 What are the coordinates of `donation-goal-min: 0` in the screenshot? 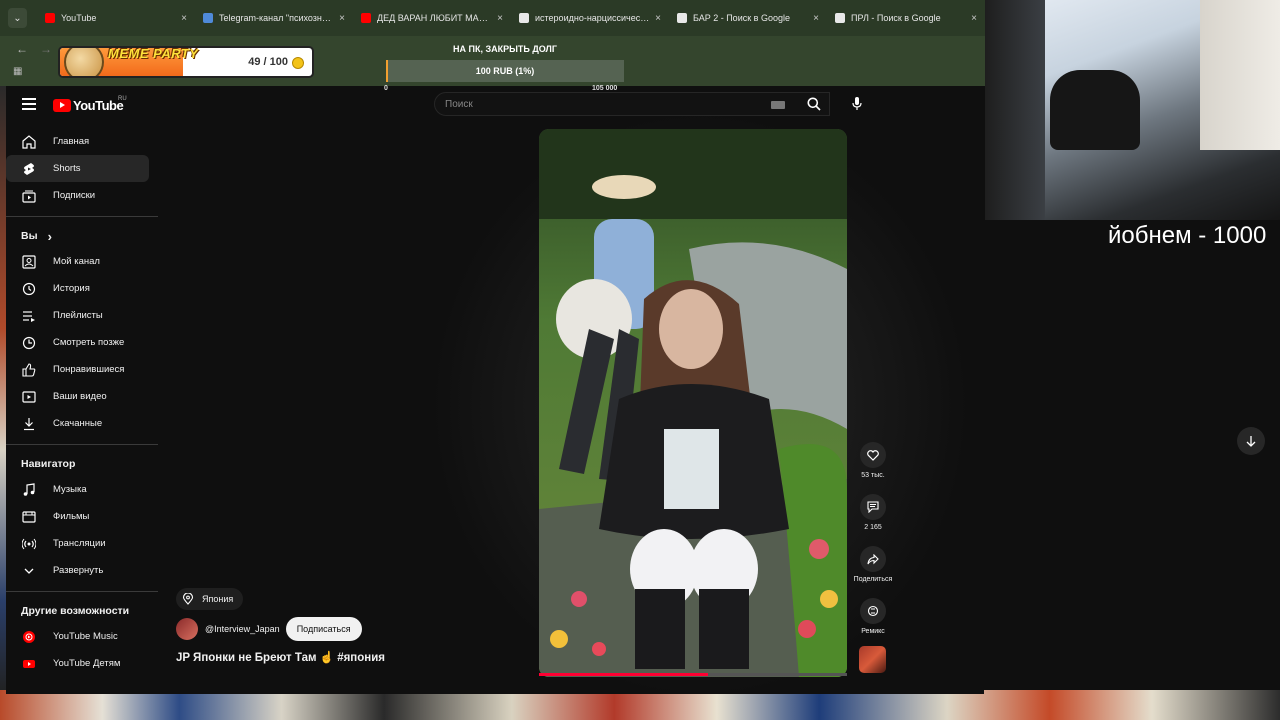 It's located at (386, 88).